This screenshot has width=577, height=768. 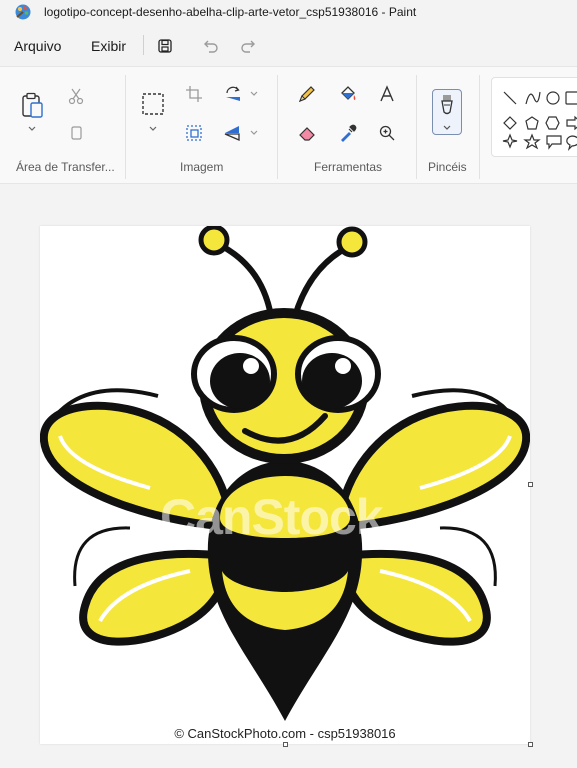 I want to click on fill-button, so click(x=348, y=94).